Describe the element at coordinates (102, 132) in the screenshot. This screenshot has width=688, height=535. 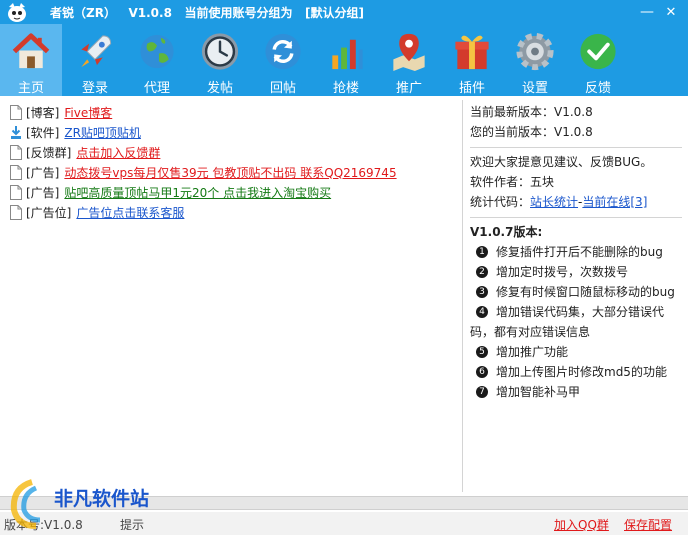
I see `software-link: ZR贴吧顶贴机` at that location.